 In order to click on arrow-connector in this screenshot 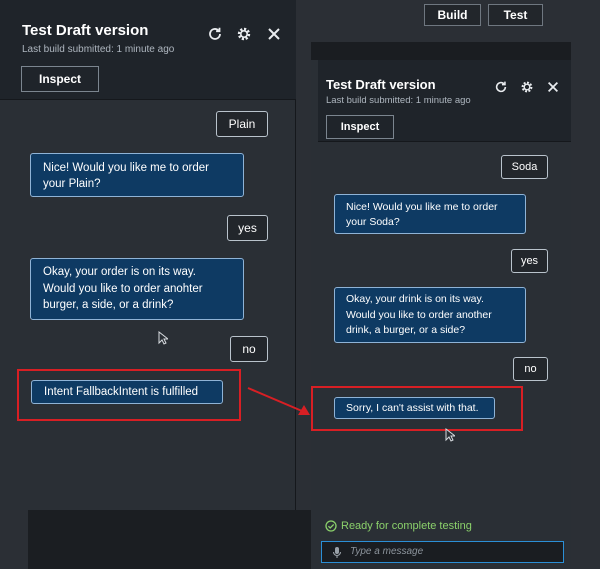, I will do `click(278, 401)`.